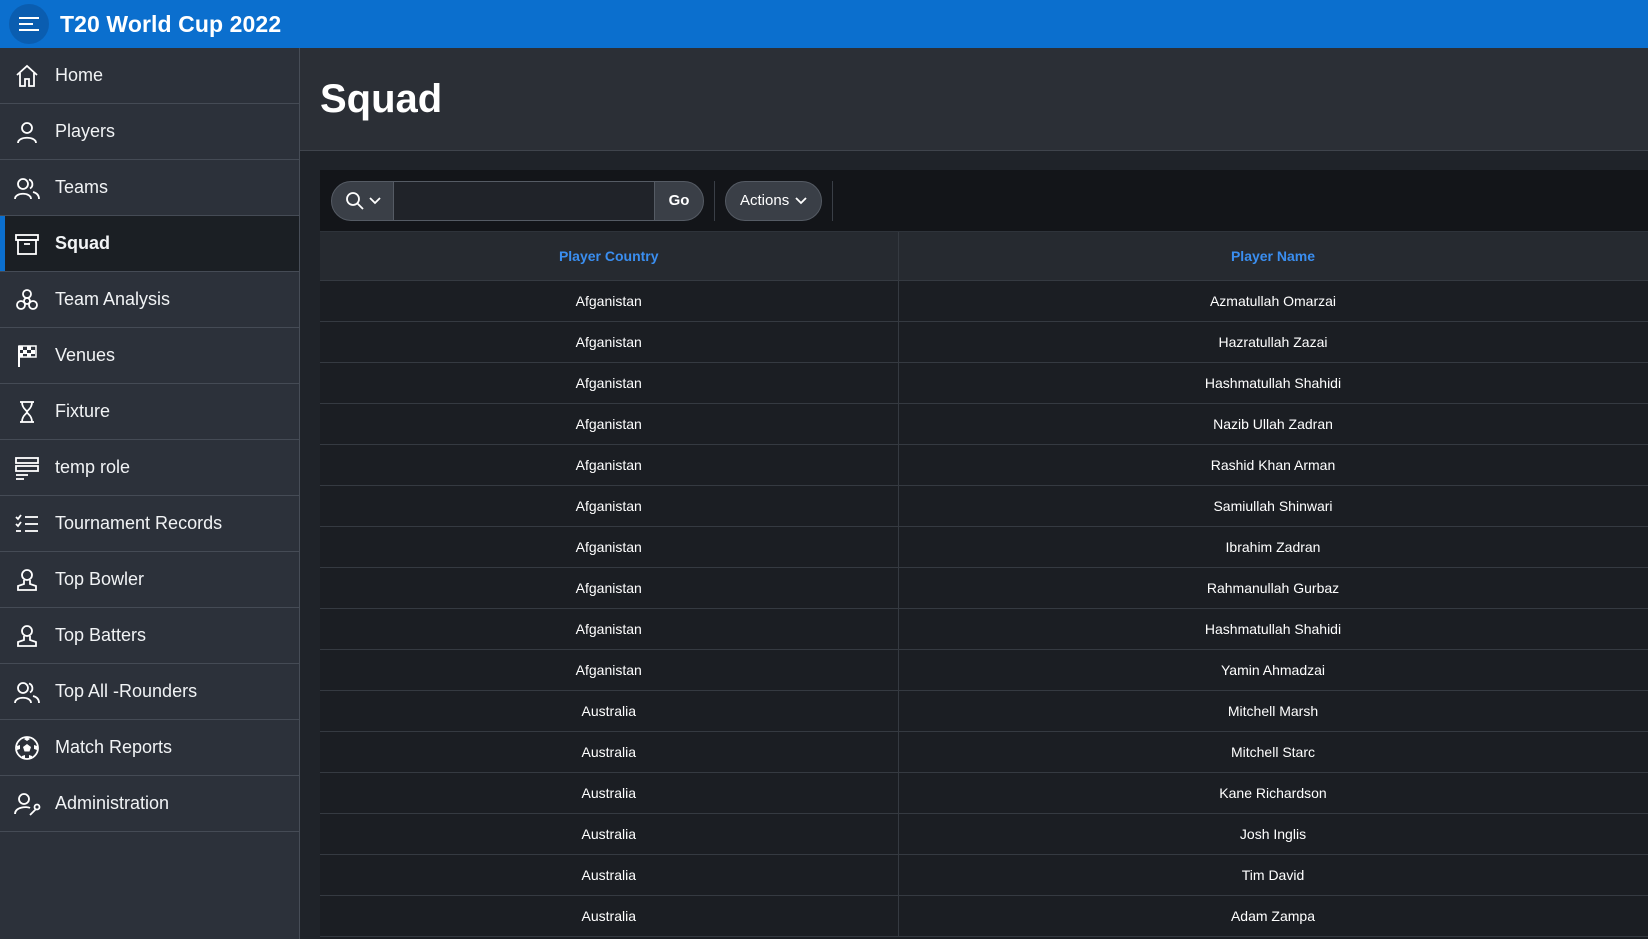 This screenshot has width=1648, height=939. I want to click on cell-player-name: Hazratullah Zazai, so click(1273, 342).